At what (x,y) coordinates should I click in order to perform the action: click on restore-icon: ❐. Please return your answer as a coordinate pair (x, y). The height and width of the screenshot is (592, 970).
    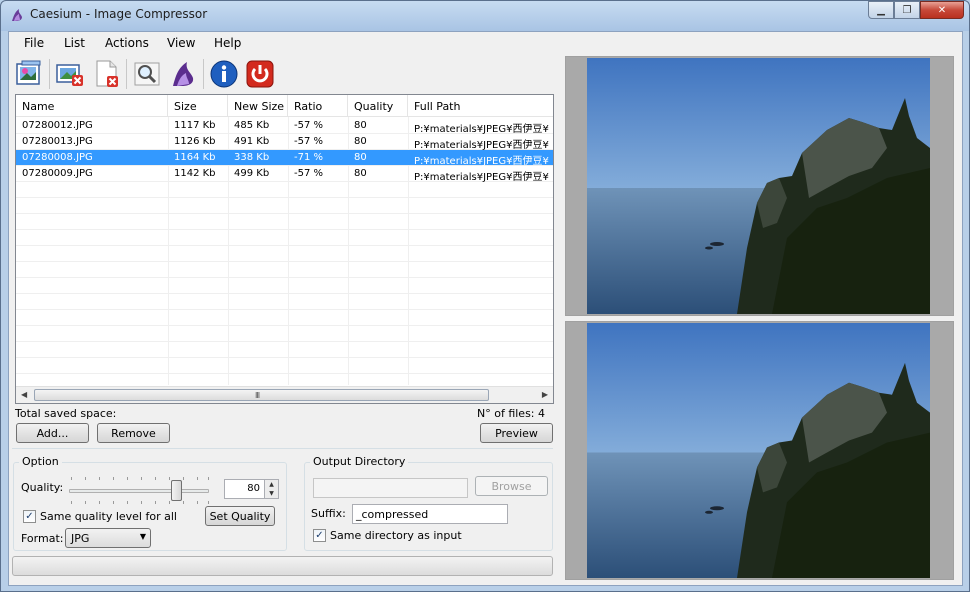
    Looking at the image, I should click on (907, 10).